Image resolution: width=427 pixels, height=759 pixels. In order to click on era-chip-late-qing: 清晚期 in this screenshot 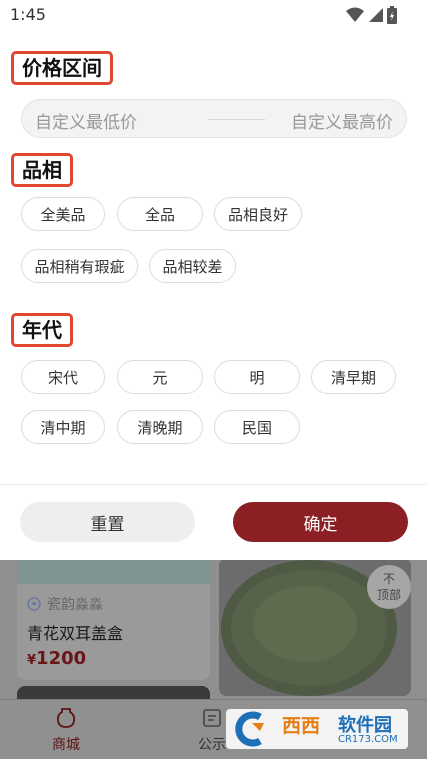, I will do `click(160, 427)`.